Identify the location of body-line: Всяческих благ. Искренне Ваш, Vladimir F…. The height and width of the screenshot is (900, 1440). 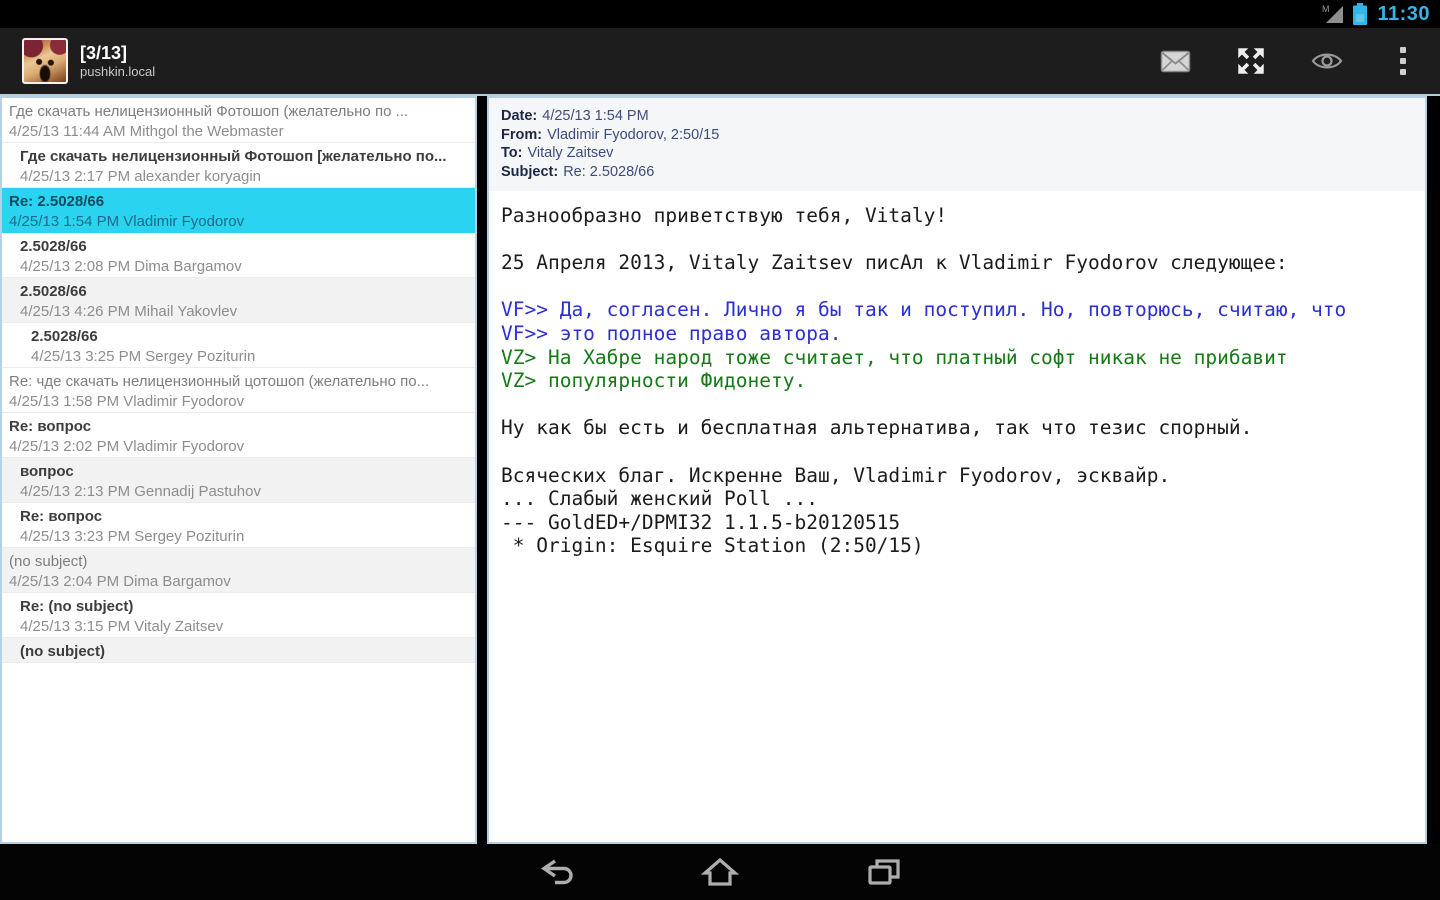
(836, 475).